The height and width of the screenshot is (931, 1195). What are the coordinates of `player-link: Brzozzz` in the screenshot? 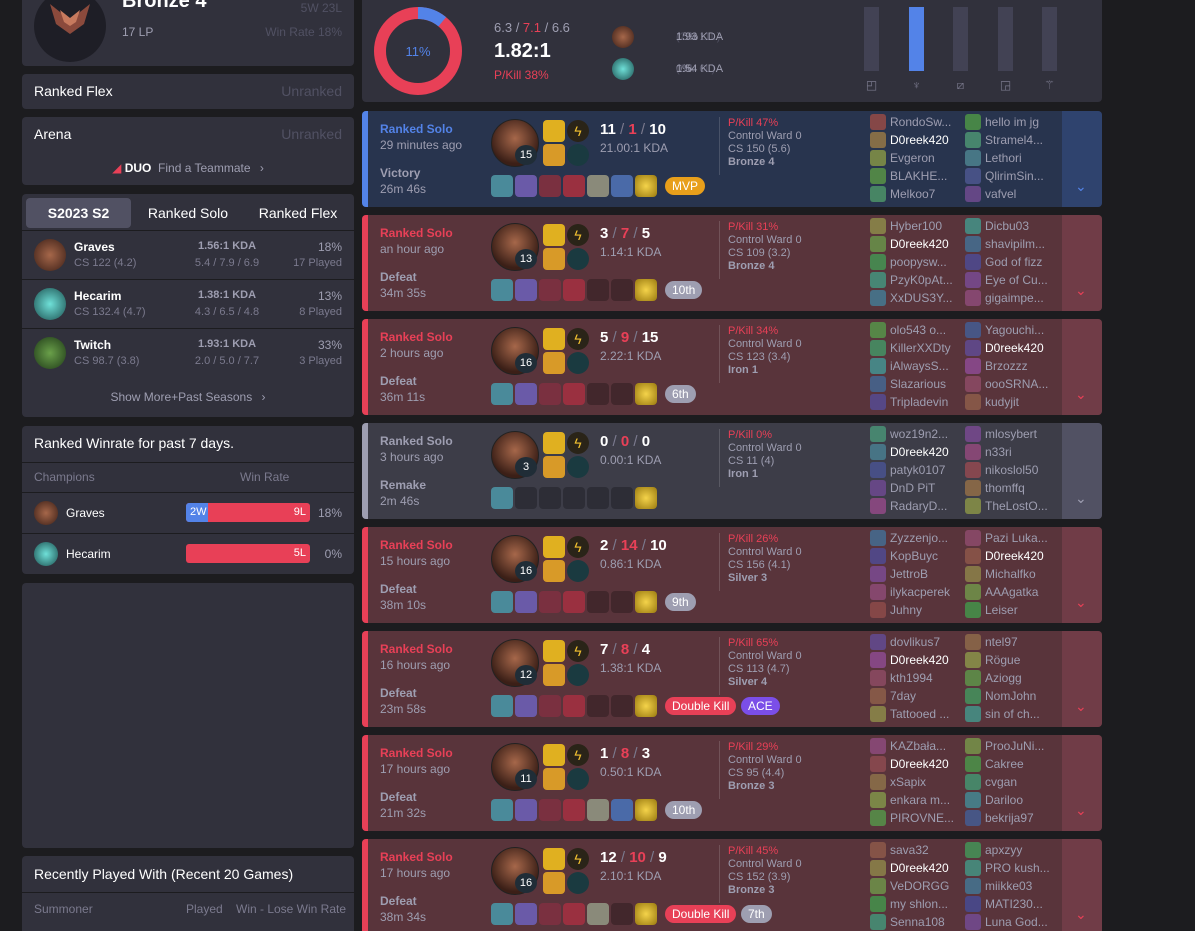 It's located at (1009, 366).